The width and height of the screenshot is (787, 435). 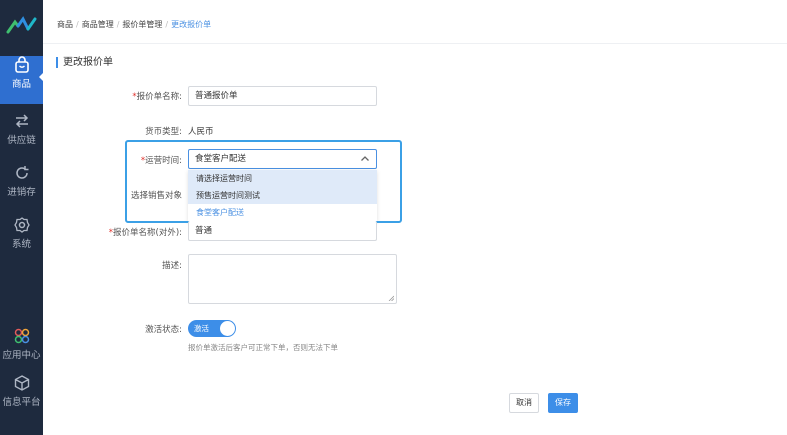 What do you see at coordinates (21, 84) in the screenshot?
I see `sidebar-item-label: 商品` at bounding box center [21, 84].